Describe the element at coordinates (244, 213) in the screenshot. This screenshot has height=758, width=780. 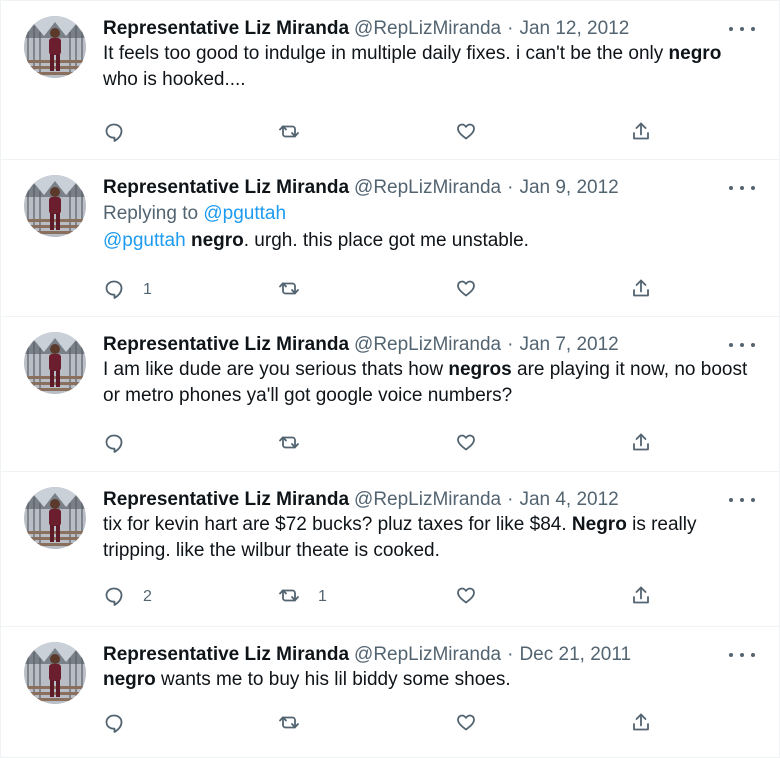
I see `replying-to-handle: @pguttah` at that location.